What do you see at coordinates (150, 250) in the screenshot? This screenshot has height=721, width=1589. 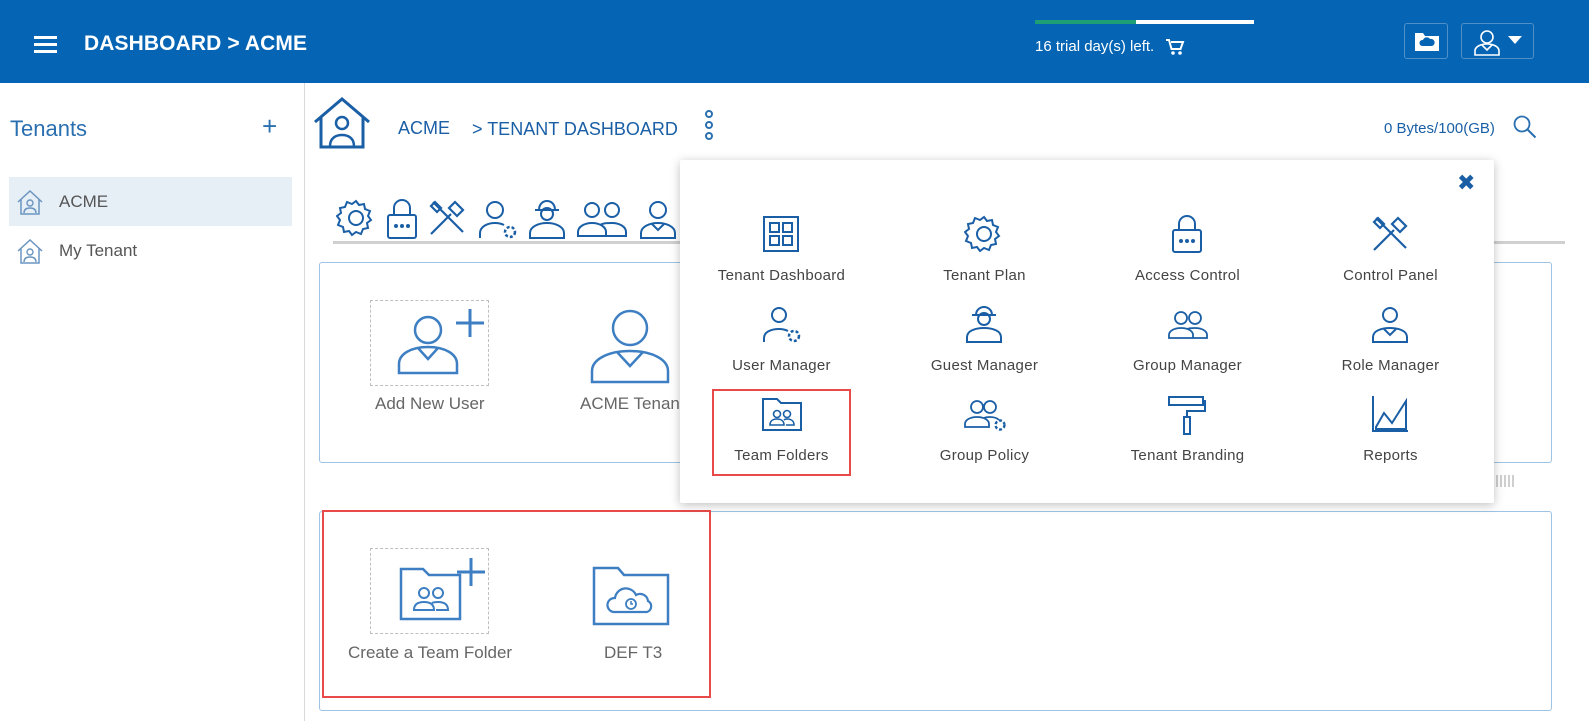 I see `sidebar-item-my-tenant: My Tenant` at bounding box center [150, 250].